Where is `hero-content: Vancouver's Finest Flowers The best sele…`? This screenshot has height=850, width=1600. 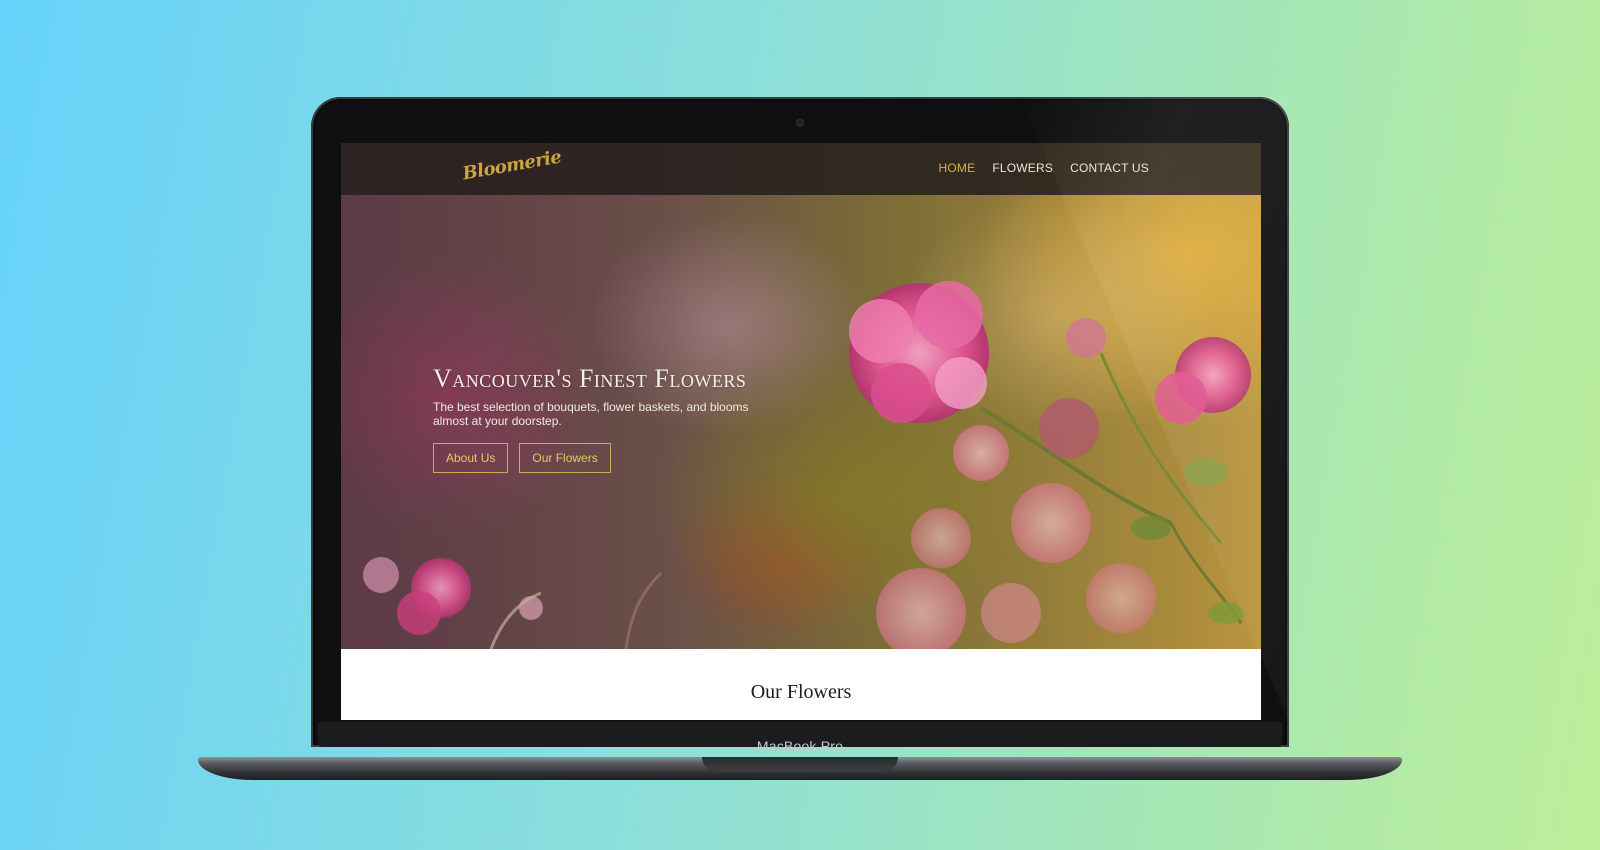 hero-content: Vancouver's Finest Flowers The best sele… is located at coordinates (643, 418).